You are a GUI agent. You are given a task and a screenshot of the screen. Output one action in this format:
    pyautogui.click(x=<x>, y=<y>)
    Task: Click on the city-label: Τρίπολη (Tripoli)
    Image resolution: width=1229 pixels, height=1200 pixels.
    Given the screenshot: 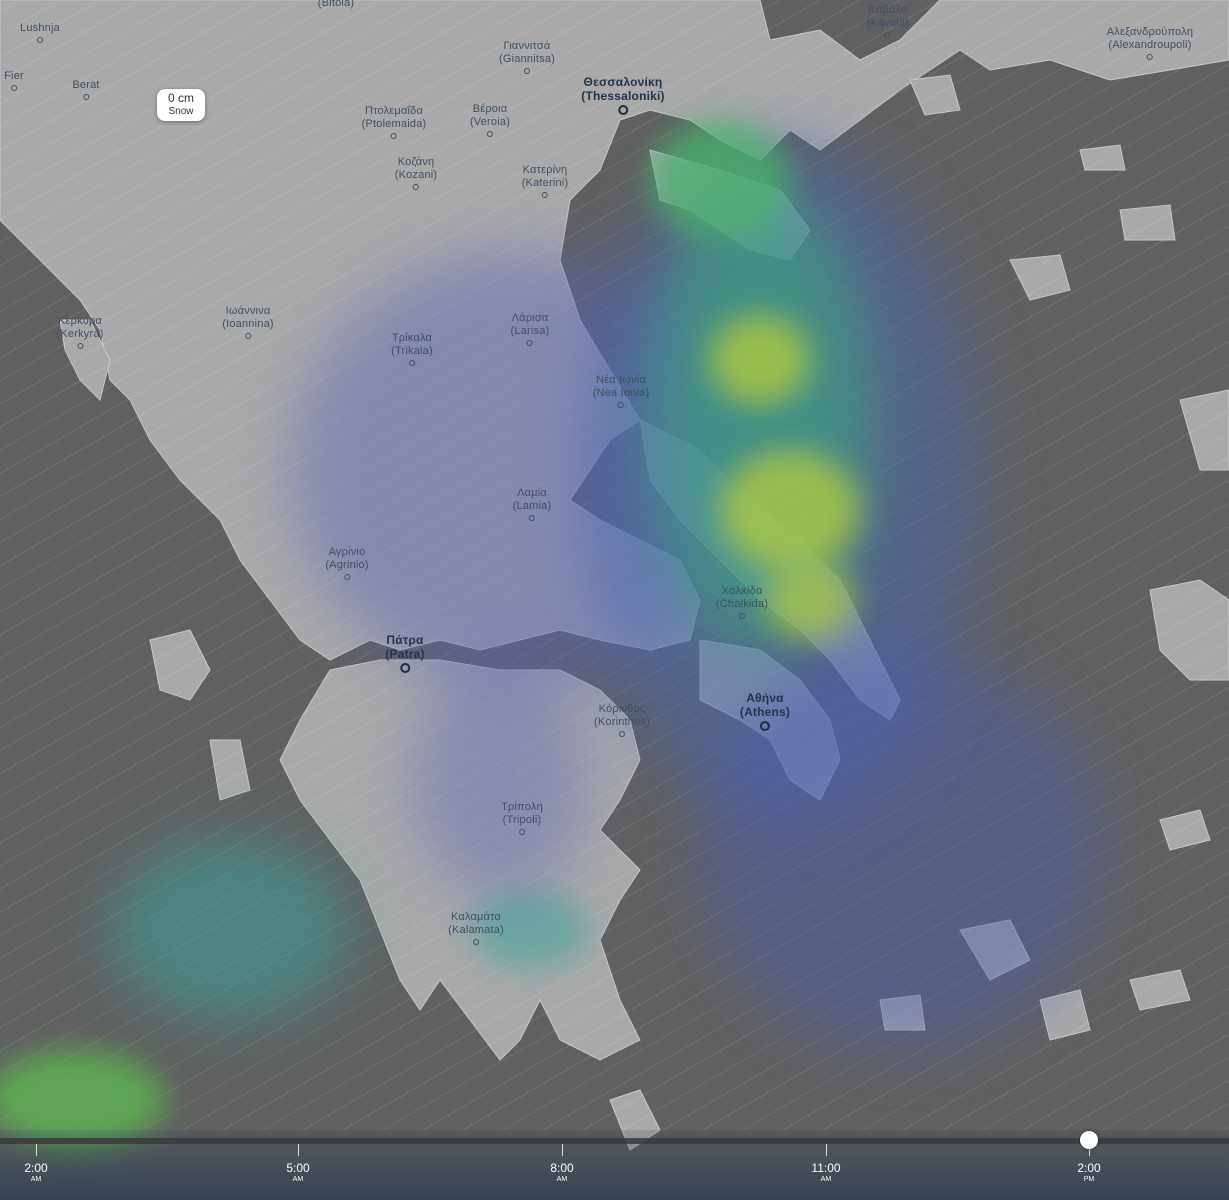 What is the action you would take?
    pyautogui.click(x=522, y=813)
    